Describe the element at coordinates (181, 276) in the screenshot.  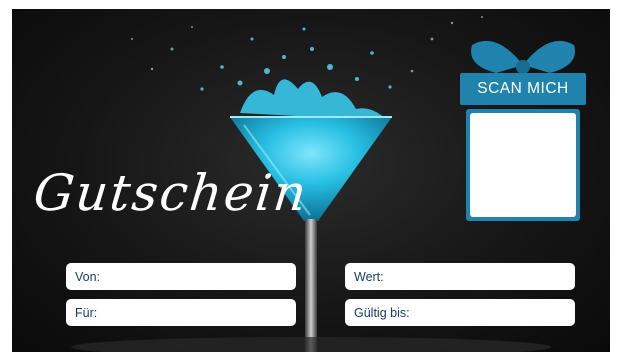
I see `from-field: Von:` at that location.